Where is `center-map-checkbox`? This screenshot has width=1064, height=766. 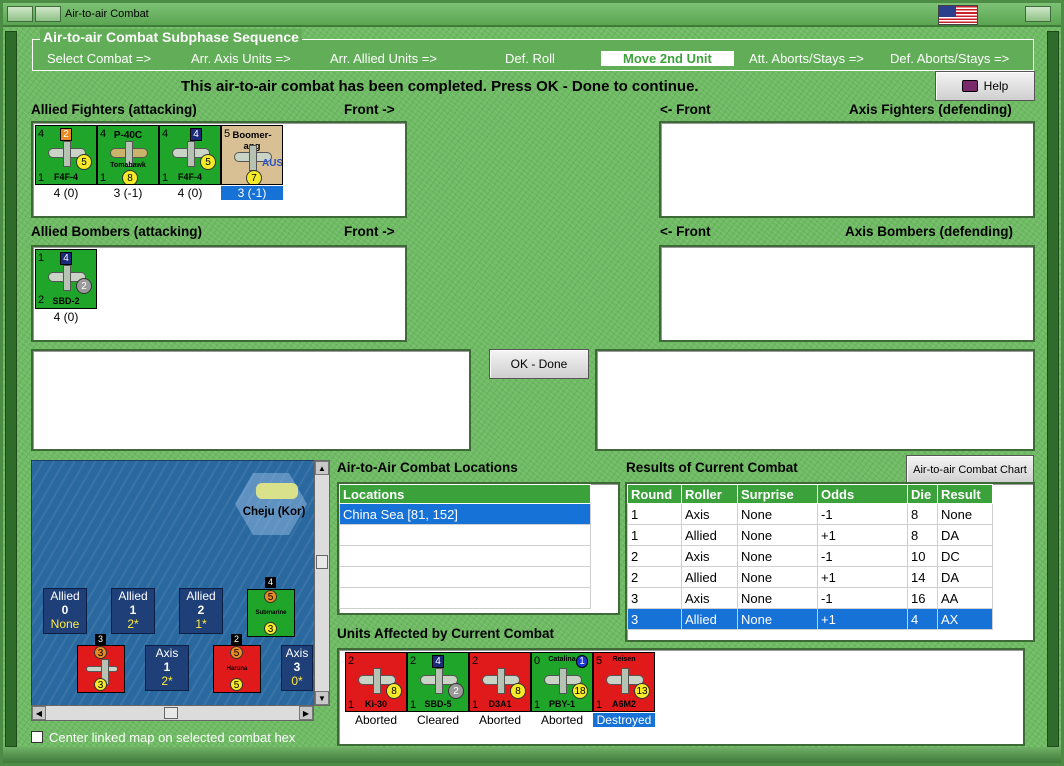 center-map-checkbox is located at coordinates (37, 737).